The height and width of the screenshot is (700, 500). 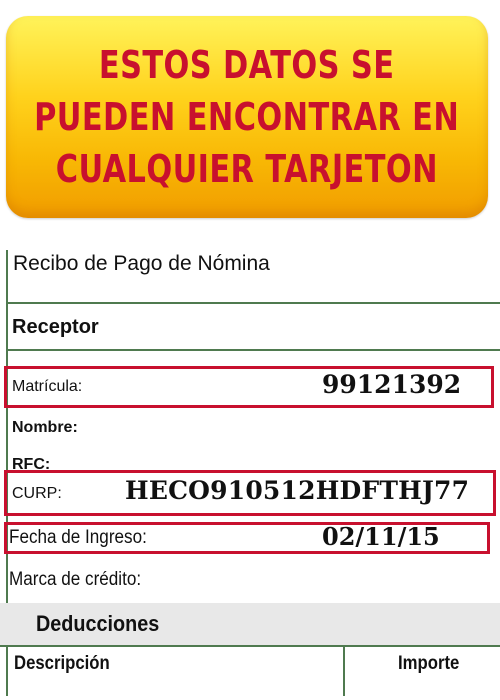 I want to click on matricula-label: Matrícula:, so click(x=47, y=386).